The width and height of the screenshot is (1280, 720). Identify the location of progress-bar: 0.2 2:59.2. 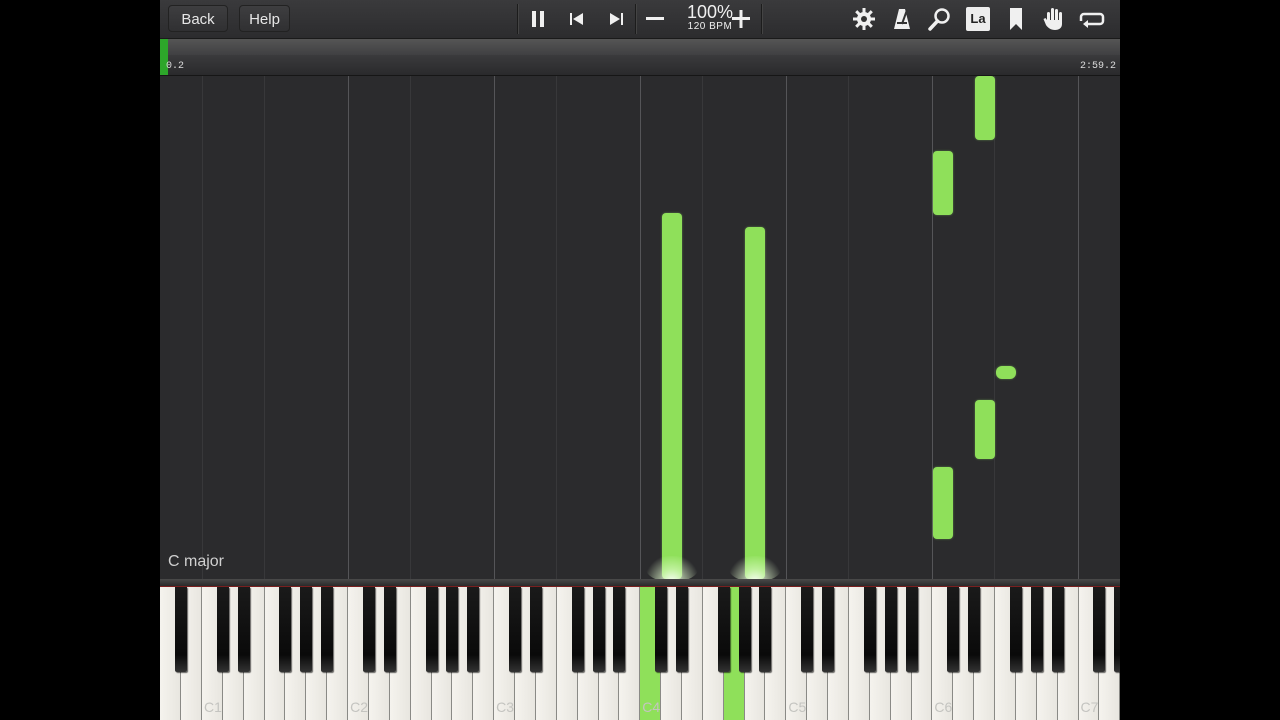
(640, 57).